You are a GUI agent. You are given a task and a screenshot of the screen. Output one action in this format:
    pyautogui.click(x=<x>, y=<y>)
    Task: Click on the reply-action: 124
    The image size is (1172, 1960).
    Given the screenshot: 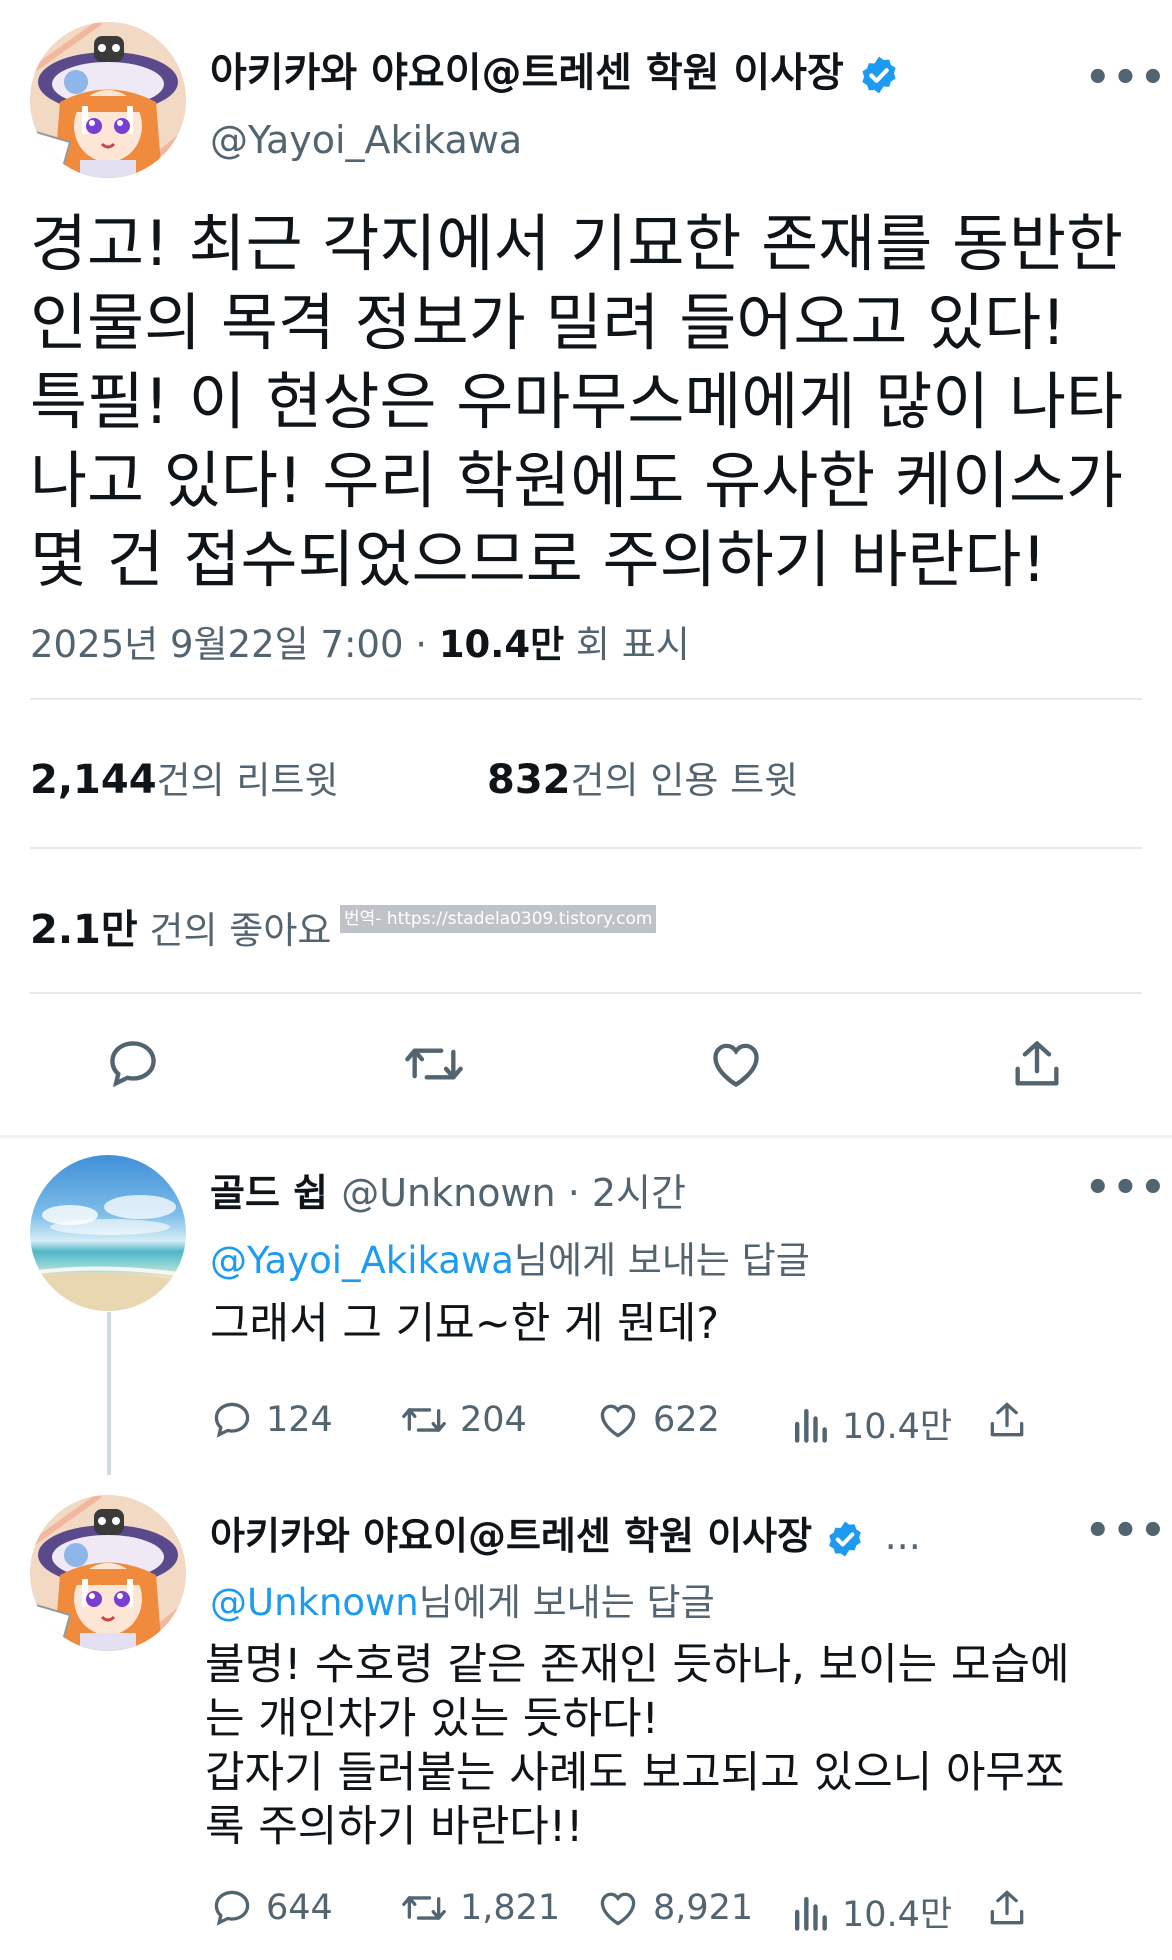 What is the action you would take?
    pyautogui.click(x=271, y=1420)
    